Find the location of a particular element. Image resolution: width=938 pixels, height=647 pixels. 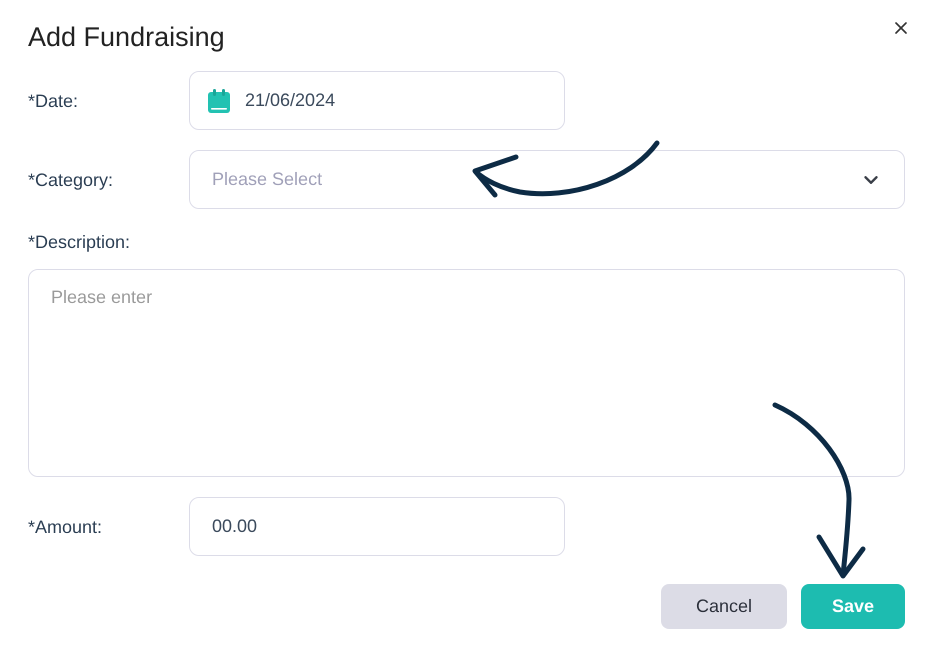

dialog-title: Add Fundraising is located at coordinates (126, 37).